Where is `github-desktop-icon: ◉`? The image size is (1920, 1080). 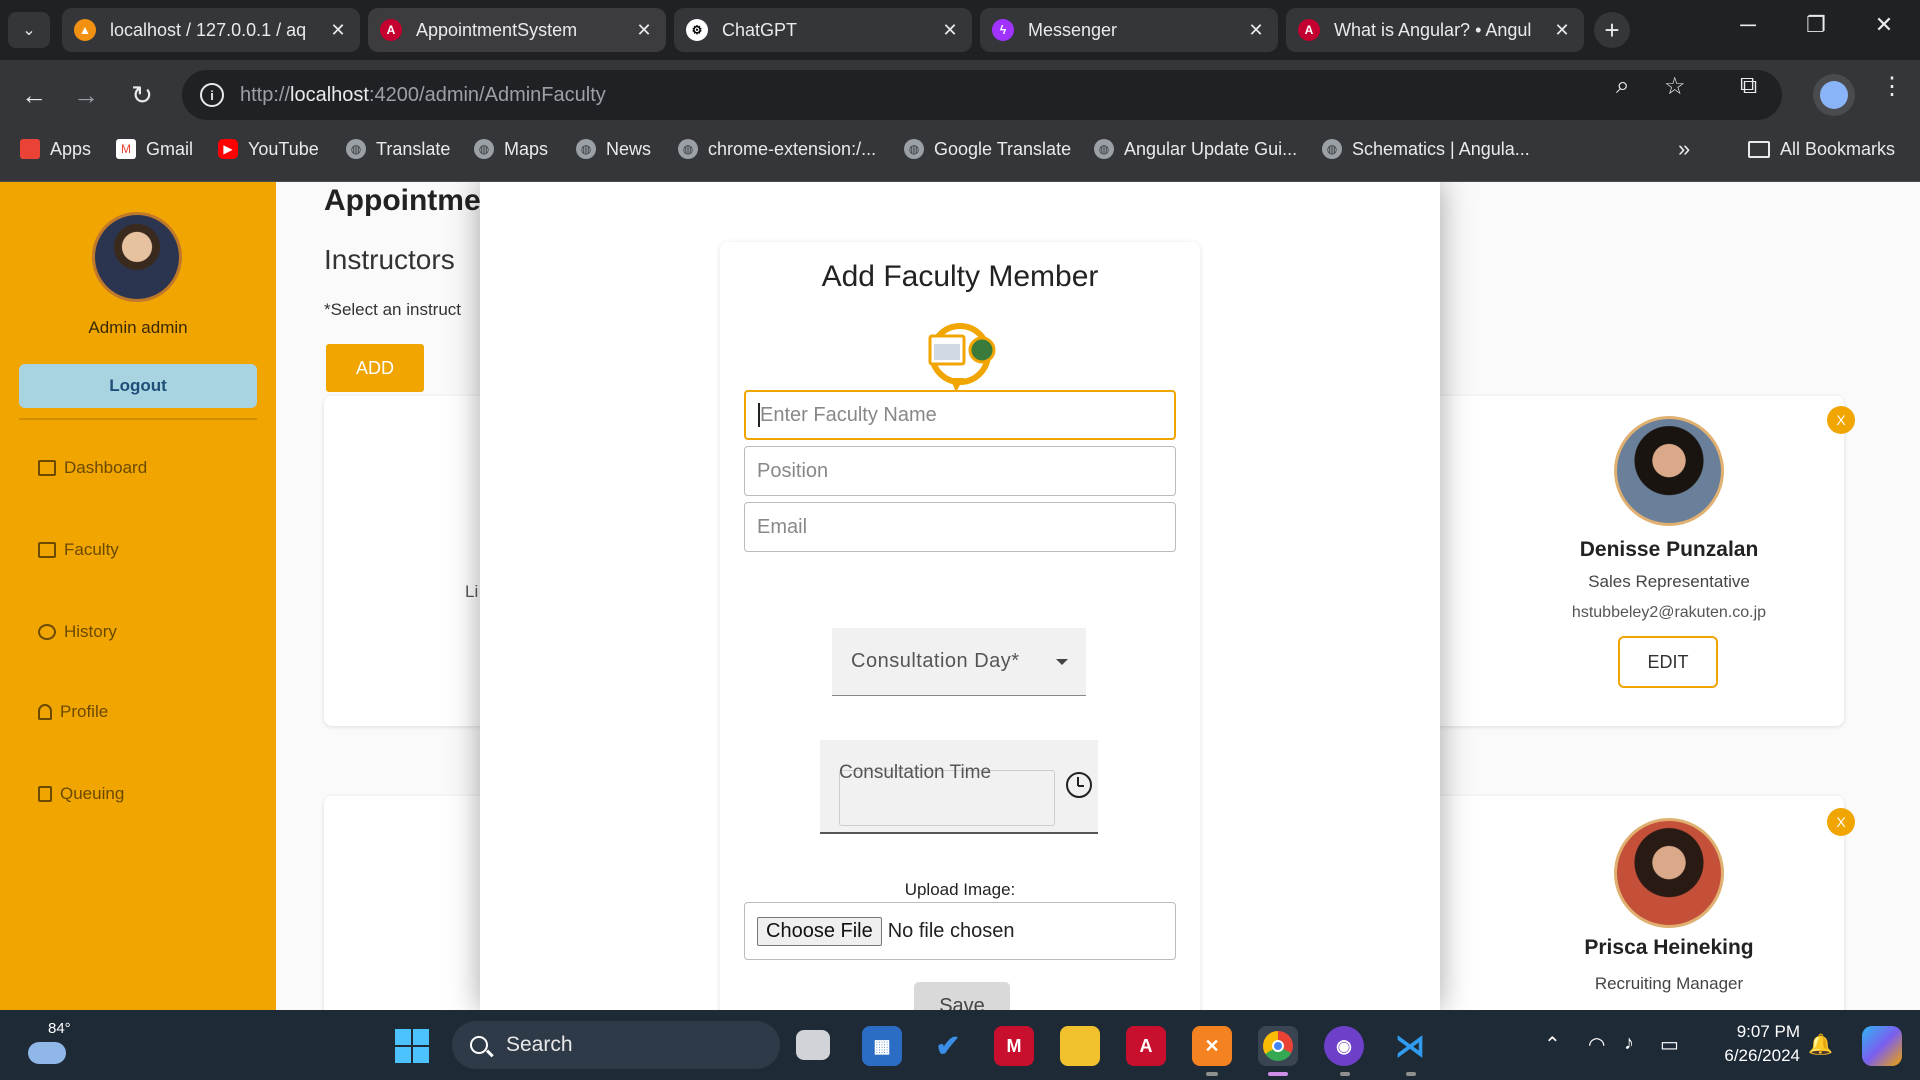 github-desktop-icon: ◉ is located at coordinates (1344, 1046).